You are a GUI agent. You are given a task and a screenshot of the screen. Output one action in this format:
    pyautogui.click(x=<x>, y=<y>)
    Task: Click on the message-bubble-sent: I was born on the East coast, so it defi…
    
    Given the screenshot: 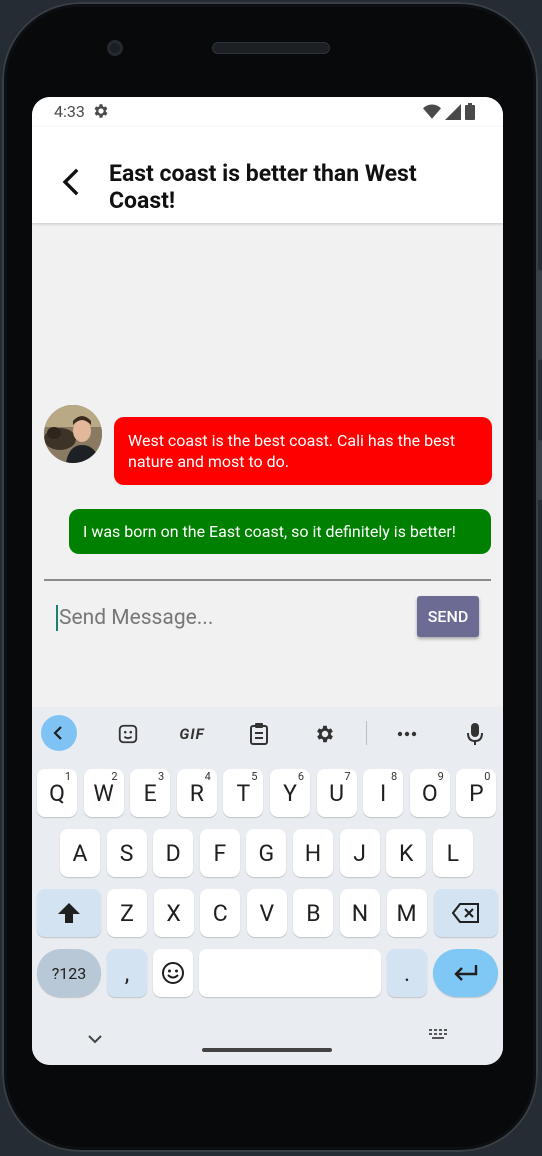 What is the action you would take?
    pyautogui.click(x=280, y=531)
    